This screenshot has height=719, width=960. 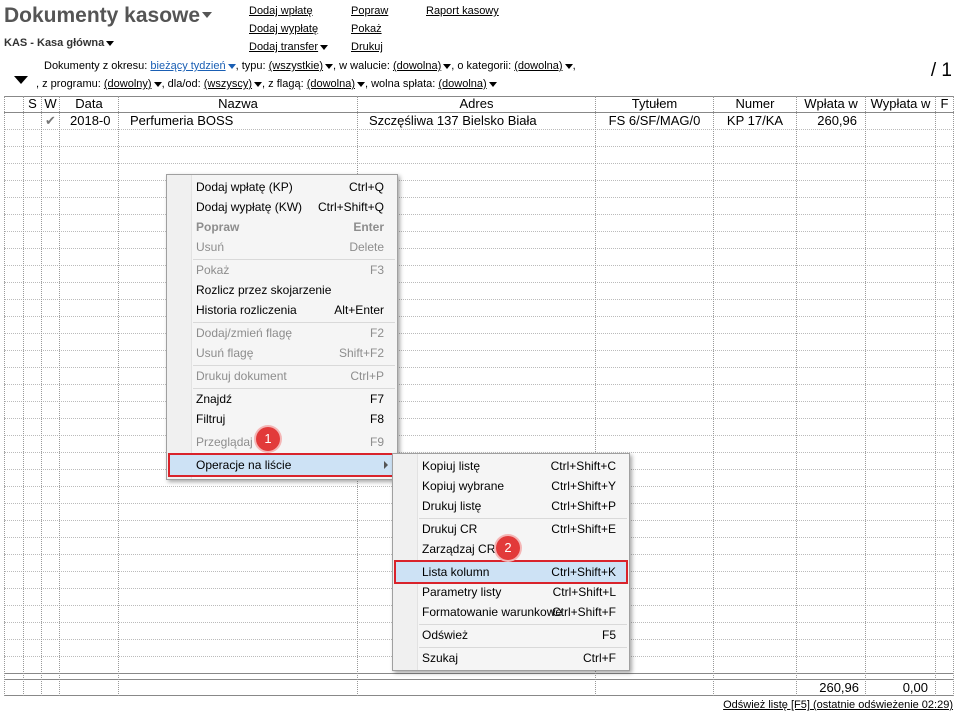 I want to click on register-dropdown-icon, so click(x=110, y=43).